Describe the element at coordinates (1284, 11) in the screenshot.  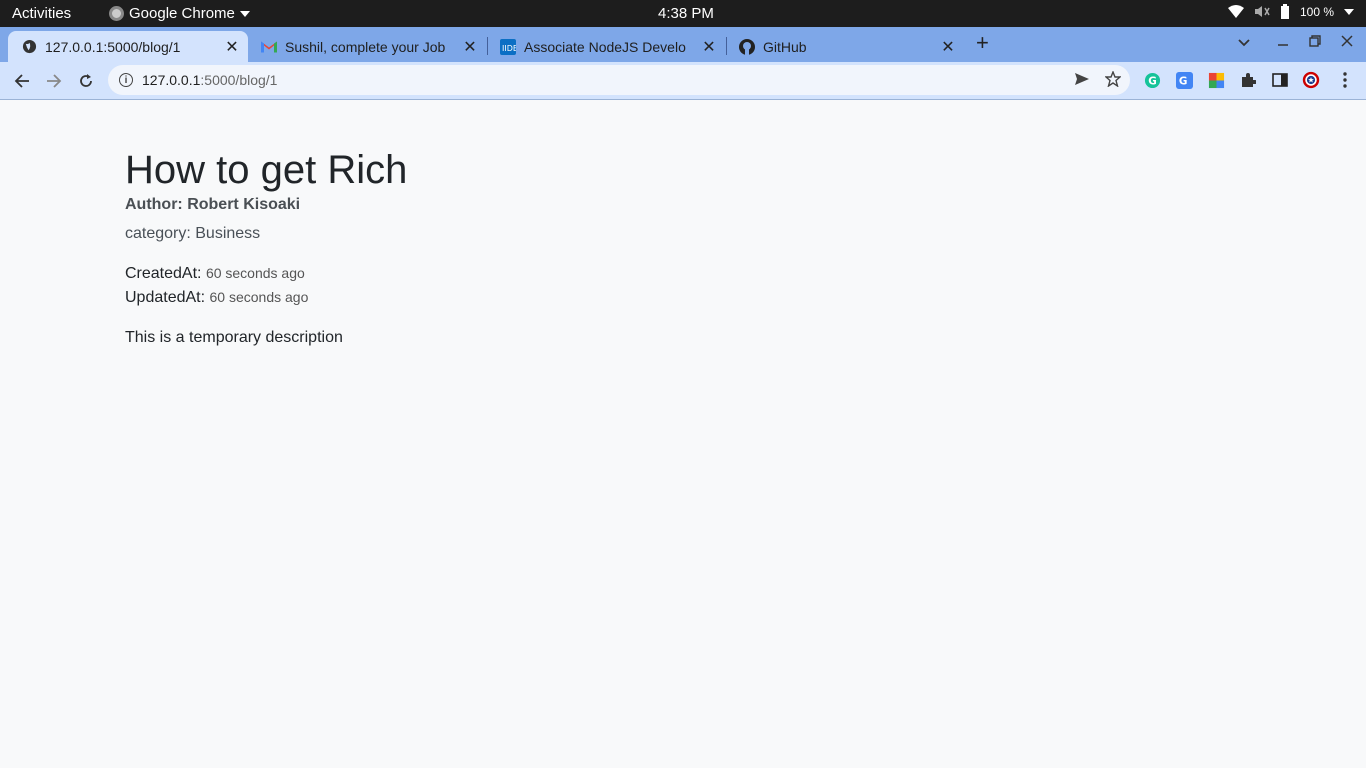
I see `battery-icon` at that location.